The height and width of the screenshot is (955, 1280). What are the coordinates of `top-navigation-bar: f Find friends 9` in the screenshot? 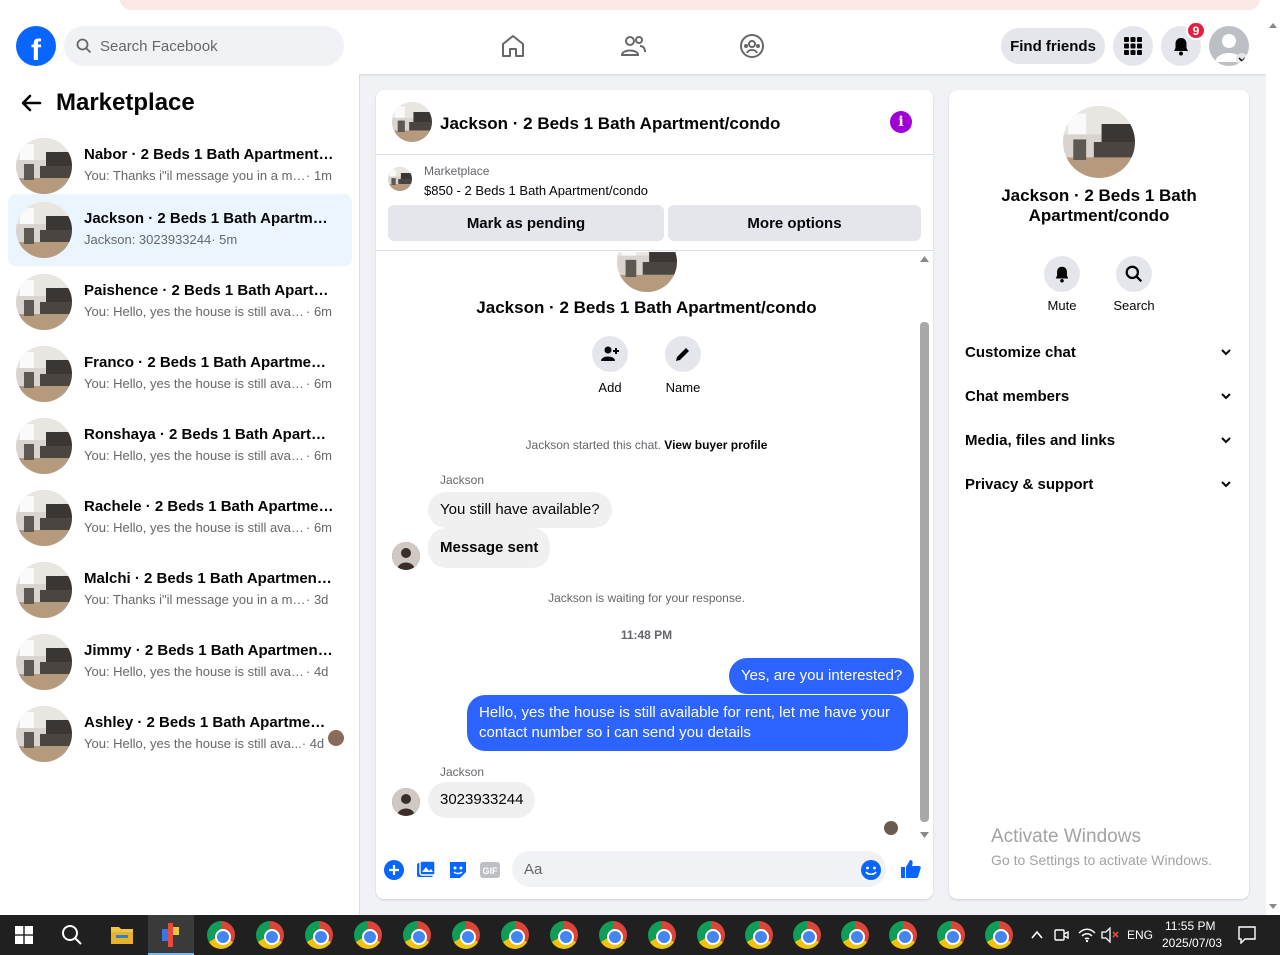 It's located at (633, 46).